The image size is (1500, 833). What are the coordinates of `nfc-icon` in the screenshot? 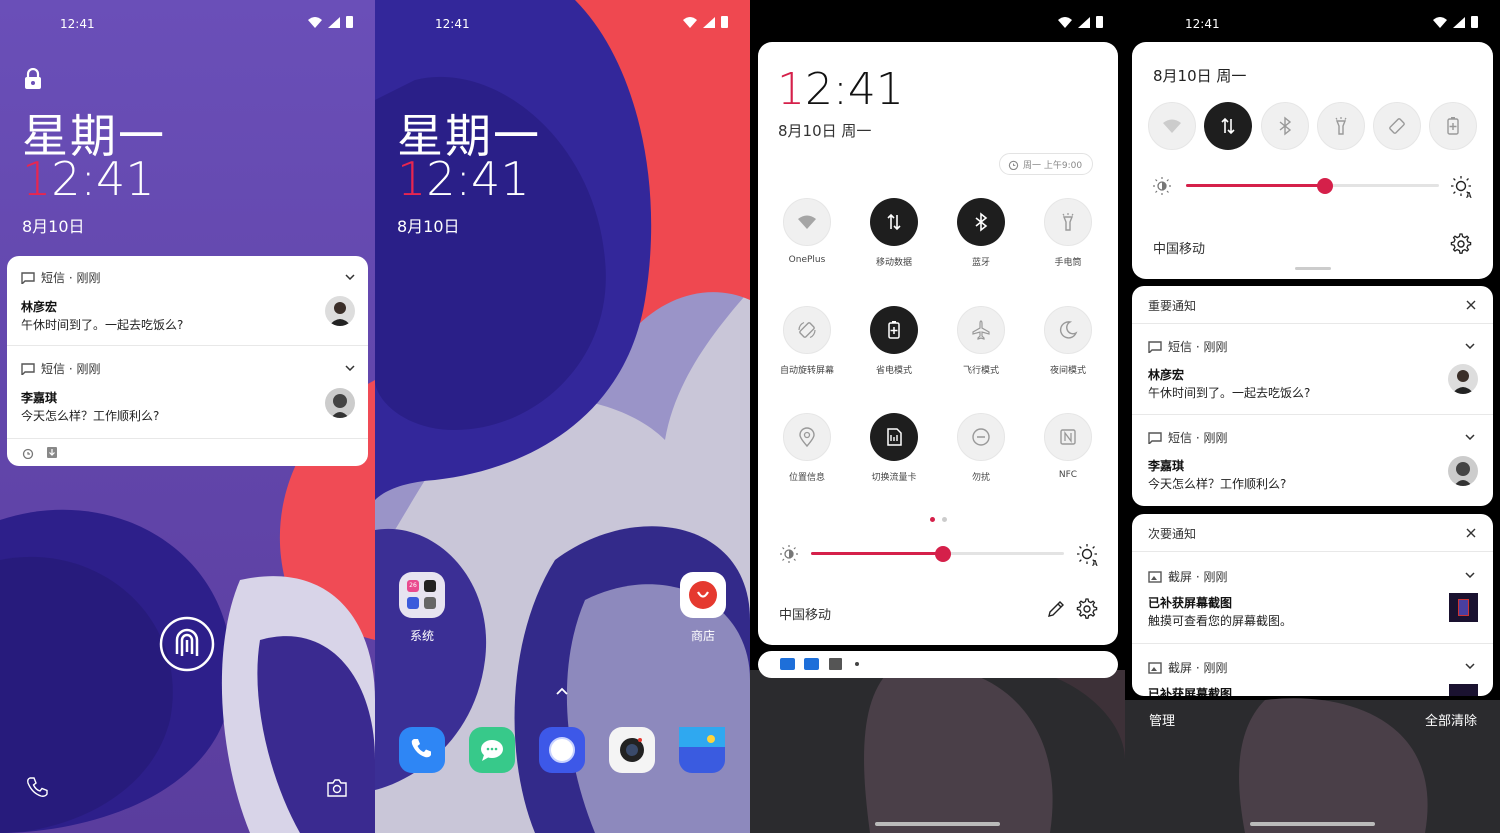 It's located at (1068, 437).